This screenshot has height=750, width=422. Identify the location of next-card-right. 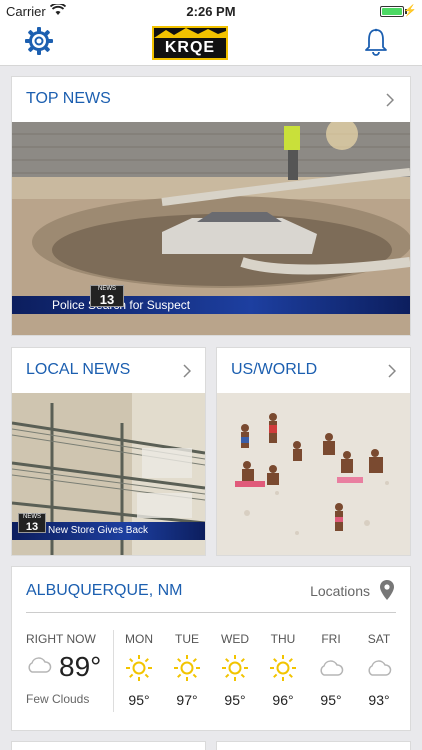
(313, 745).